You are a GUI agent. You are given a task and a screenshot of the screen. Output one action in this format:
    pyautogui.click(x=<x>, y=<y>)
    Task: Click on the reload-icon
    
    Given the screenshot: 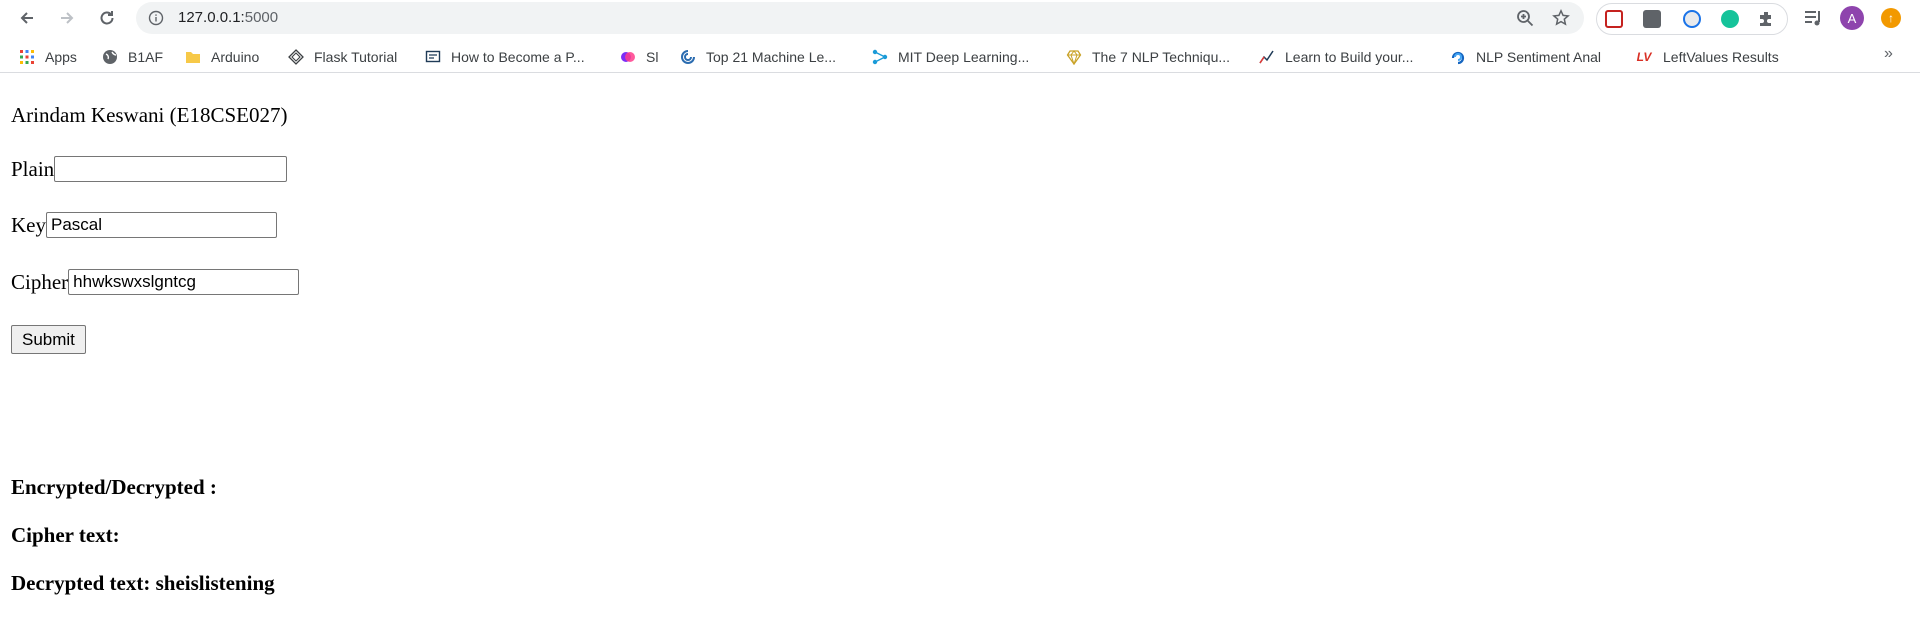 What is the action you would take?
    pyautogui.click(x=107, y=18)
    